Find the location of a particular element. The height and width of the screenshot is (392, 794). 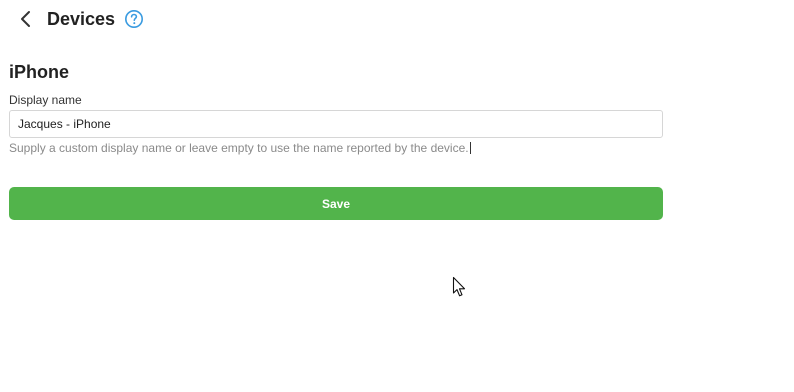

help-button is located at coordinates (134, 19).